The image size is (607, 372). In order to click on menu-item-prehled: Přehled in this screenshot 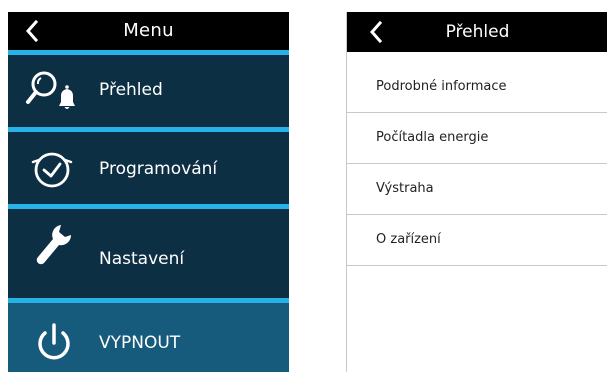, I will do `click(148, 91)`.